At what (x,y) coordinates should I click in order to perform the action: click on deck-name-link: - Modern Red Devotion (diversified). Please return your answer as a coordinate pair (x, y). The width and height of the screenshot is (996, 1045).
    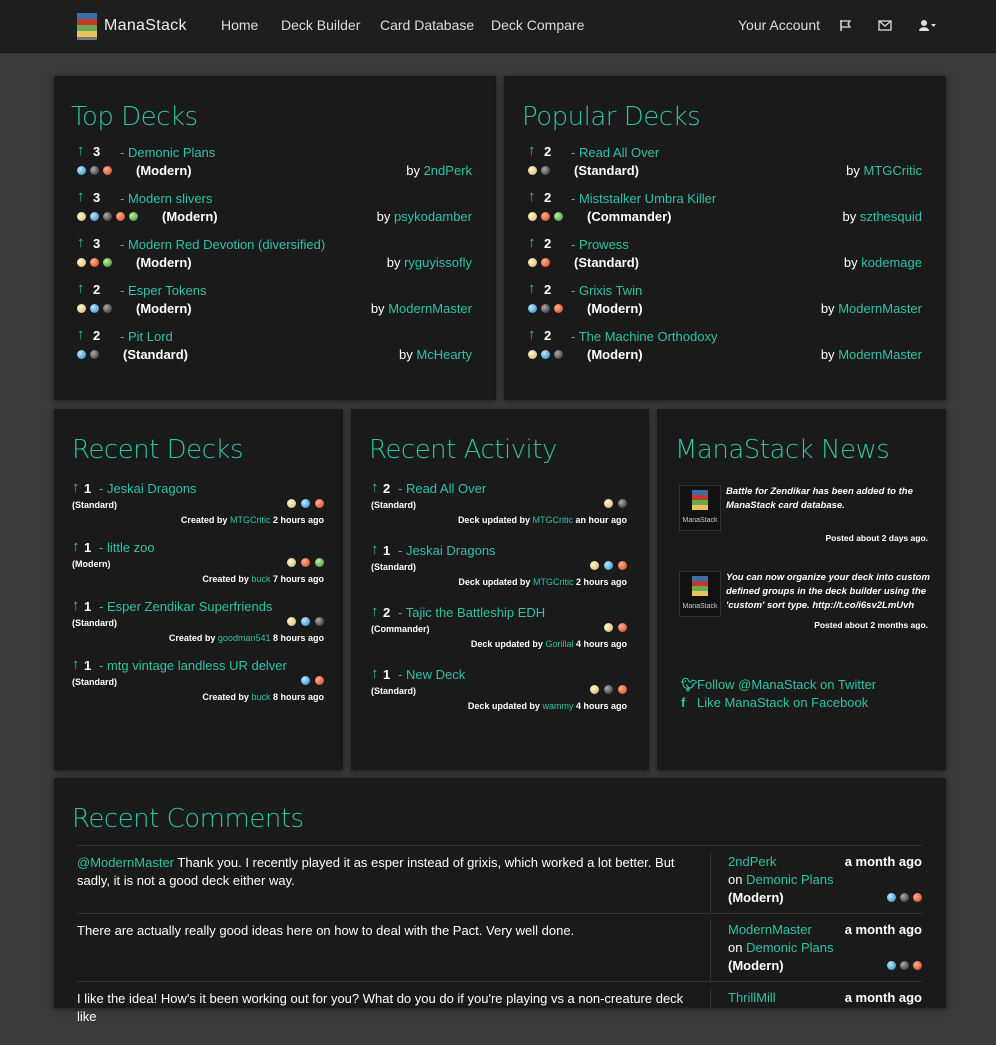
    Looking at the image, I should click on (222, 244).